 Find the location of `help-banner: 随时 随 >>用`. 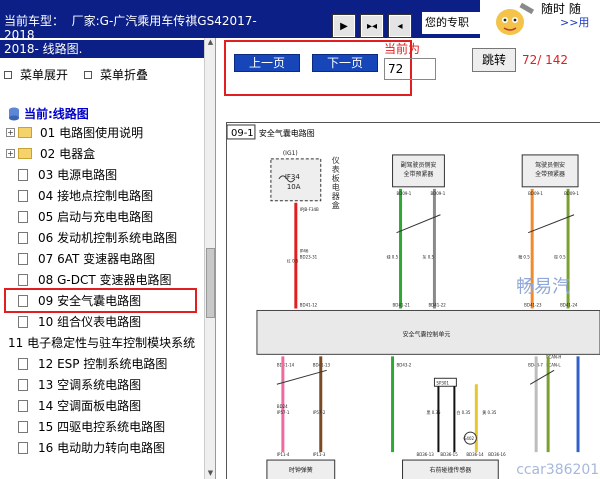

help-banner: 随时 随 >>用 is located at coordinates (569, 19).